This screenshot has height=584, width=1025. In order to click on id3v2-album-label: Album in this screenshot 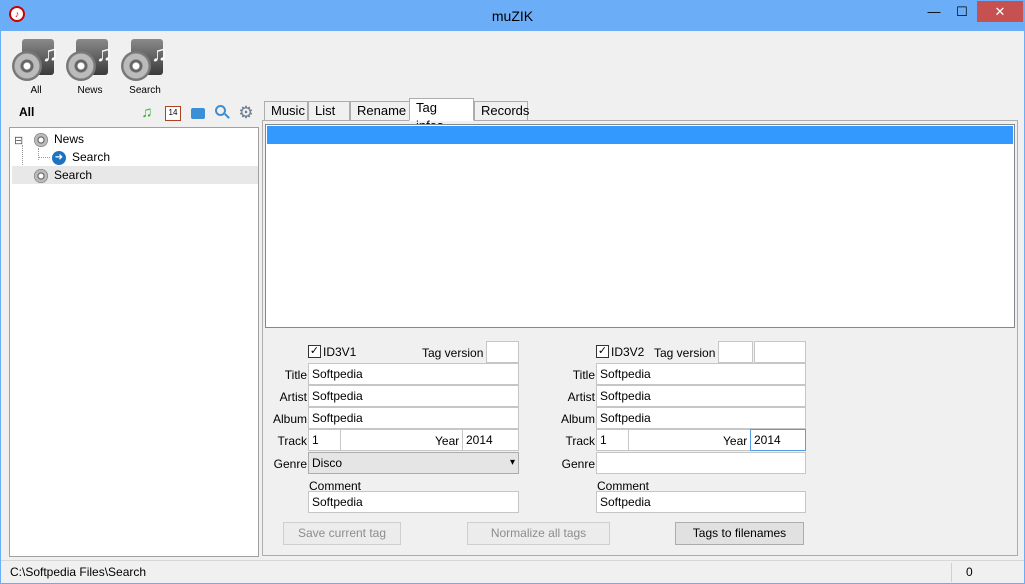, I will do `click(577, 419)`.